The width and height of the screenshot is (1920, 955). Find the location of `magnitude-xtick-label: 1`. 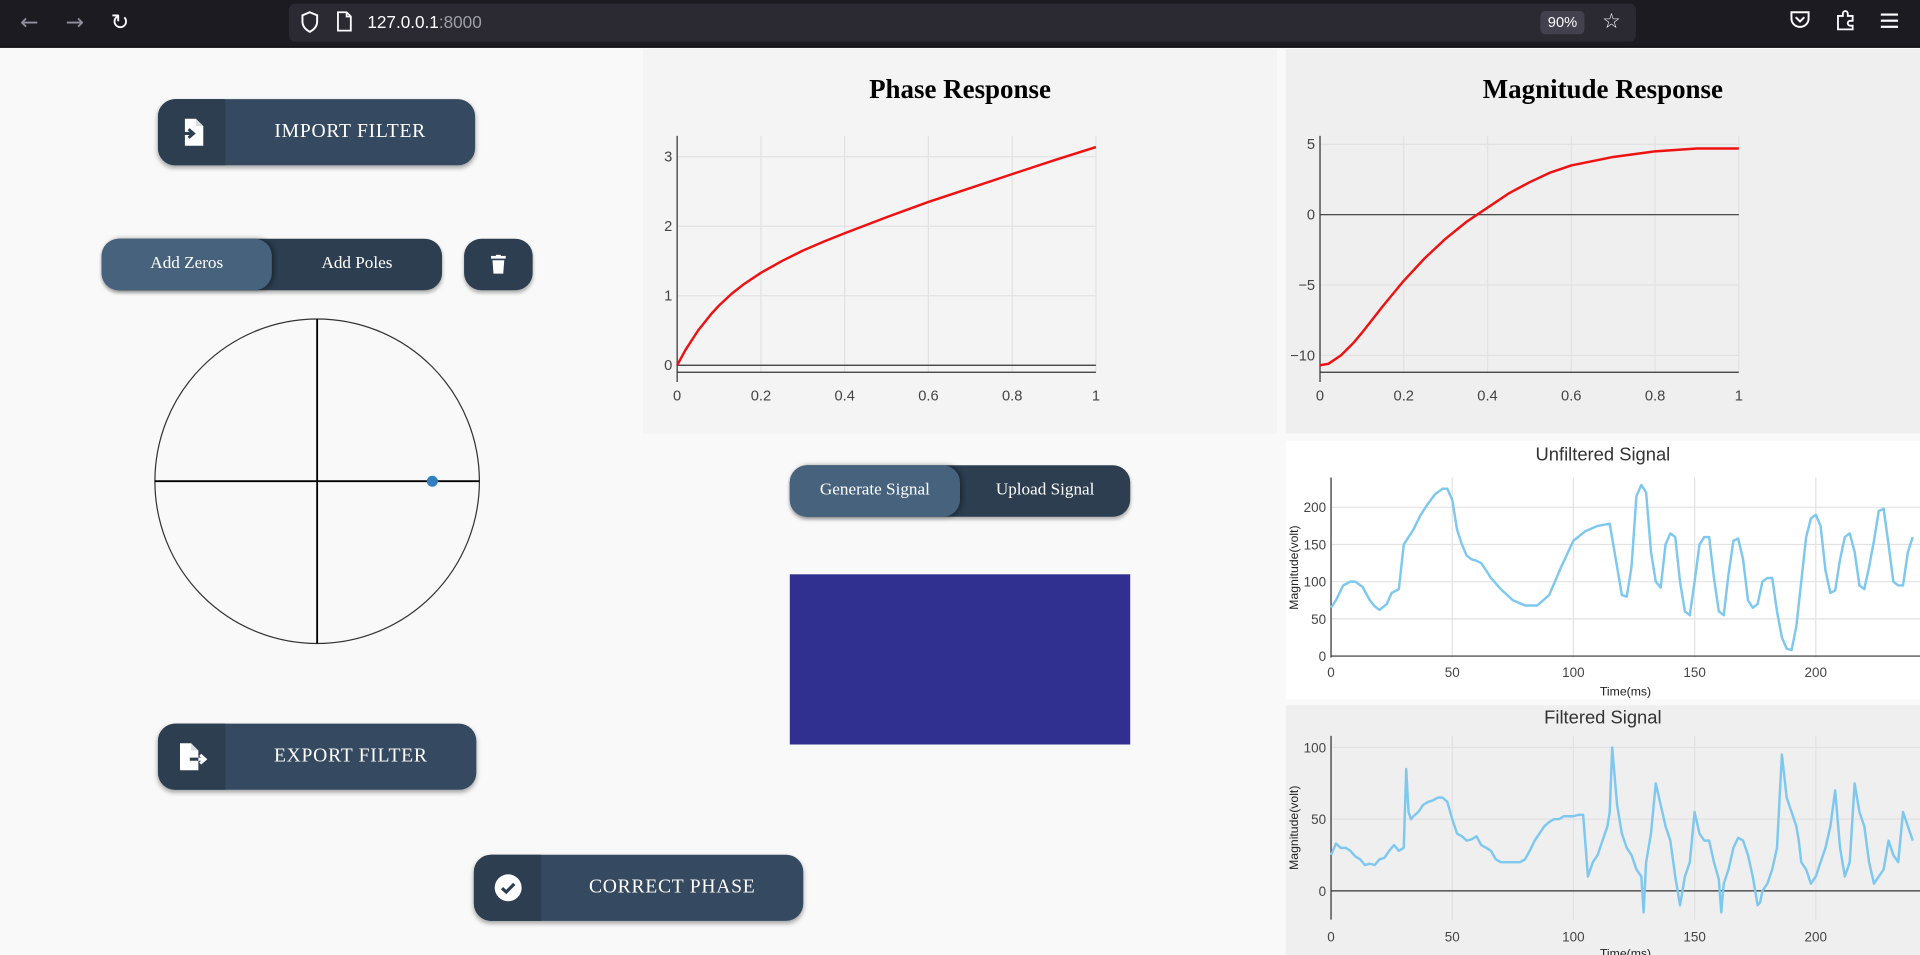

magnitude-xtick-label: 1 is located at coordinates (1739, 396).